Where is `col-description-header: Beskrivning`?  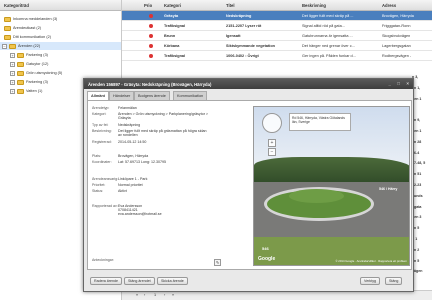
col-description-header: Beskrivning is located at coordinates (314, 5).